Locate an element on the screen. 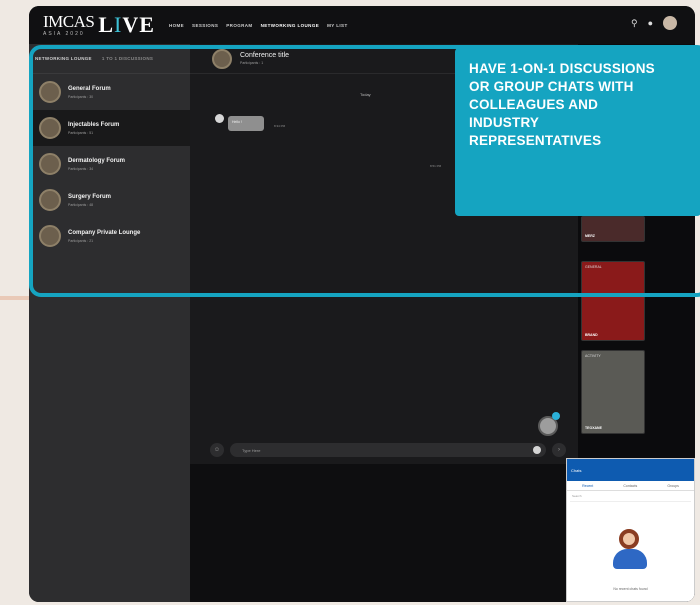 This screenshot has height=605, width=700. tab-contacts: Contacts is located at coordinates (630, 486).